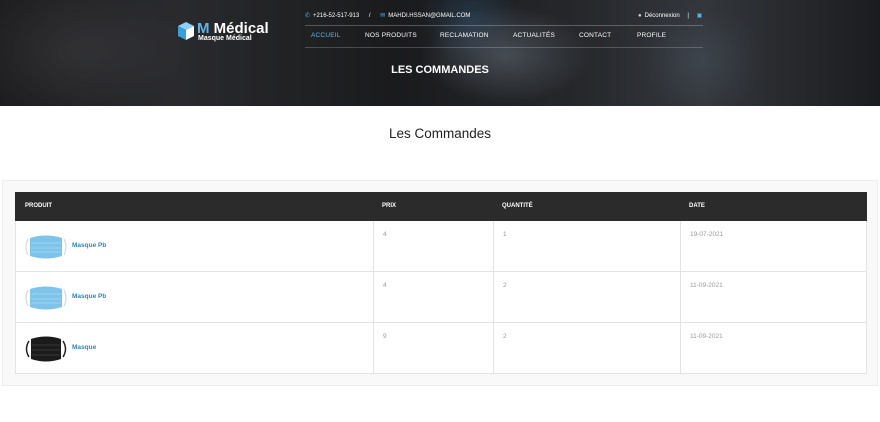  Describe the element at coordinates (534, 35) in the screenshot. I see `nav-item-actualites: ACTUALITÉS` at that location.